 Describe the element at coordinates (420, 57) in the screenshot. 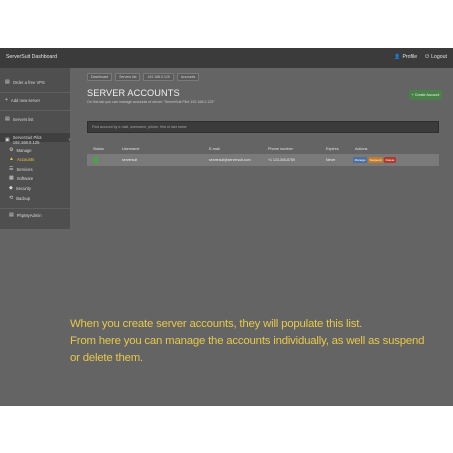

I see `user-menu: 👤 Profile ⏻ Logout` at that location.